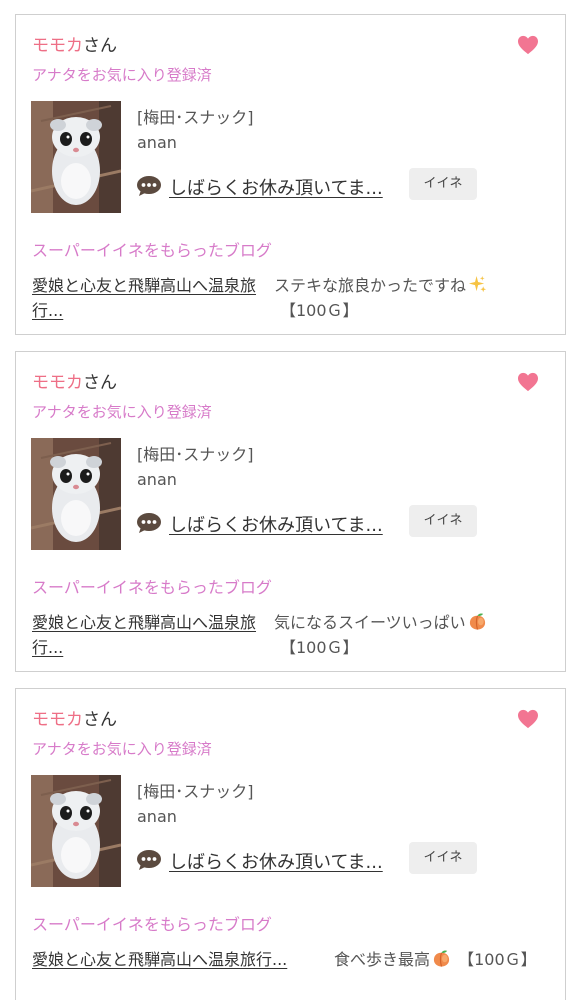  Describe the element at coordinates (399, 635) in the screenshot. I see `blog-comment: 気になるスイーツいっぱい 【100Ｇ】` at that location.